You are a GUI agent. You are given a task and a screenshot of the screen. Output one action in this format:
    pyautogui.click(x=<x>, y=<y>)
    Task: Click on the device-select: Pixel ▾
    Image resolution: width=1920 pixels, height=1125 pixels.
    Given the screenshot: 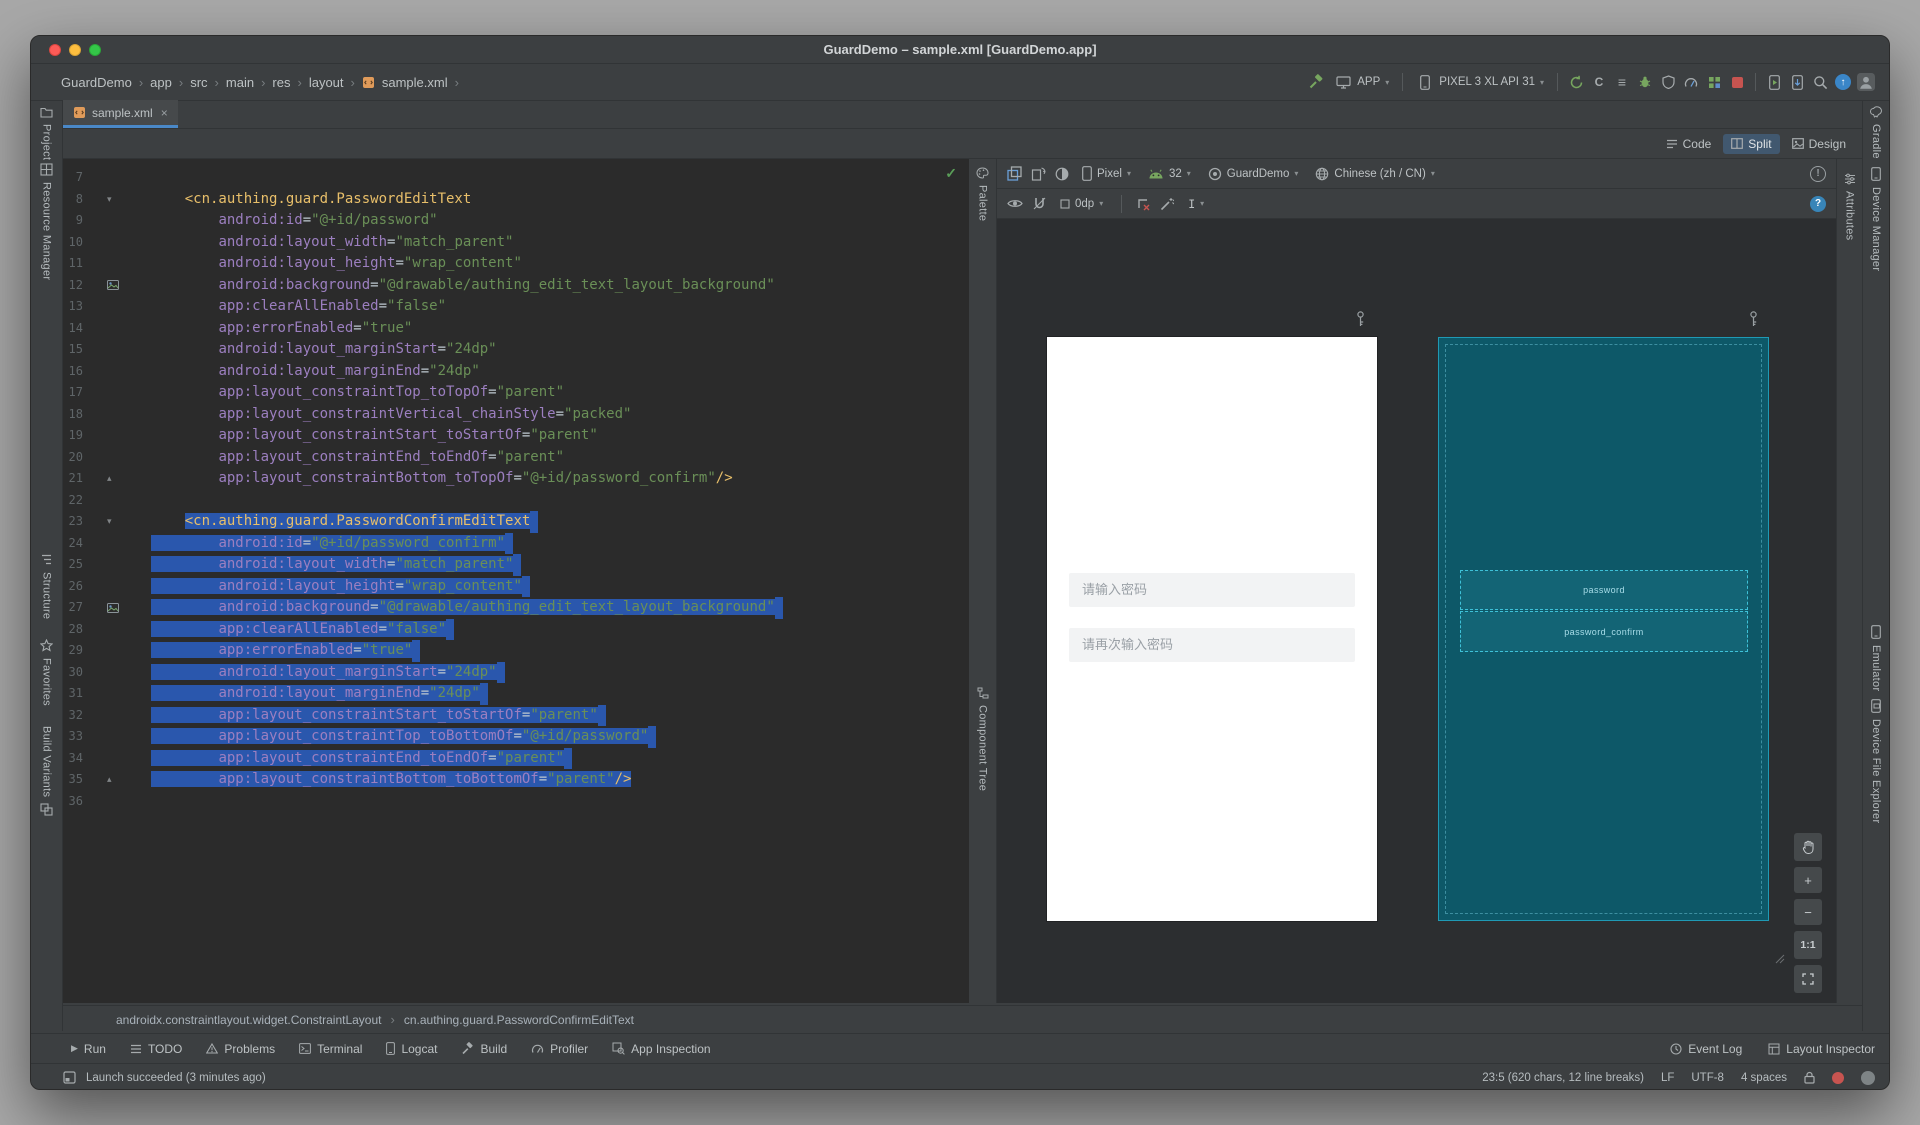 What is the action you would take?
    pyautogui.click(x=1106, y=173)
    